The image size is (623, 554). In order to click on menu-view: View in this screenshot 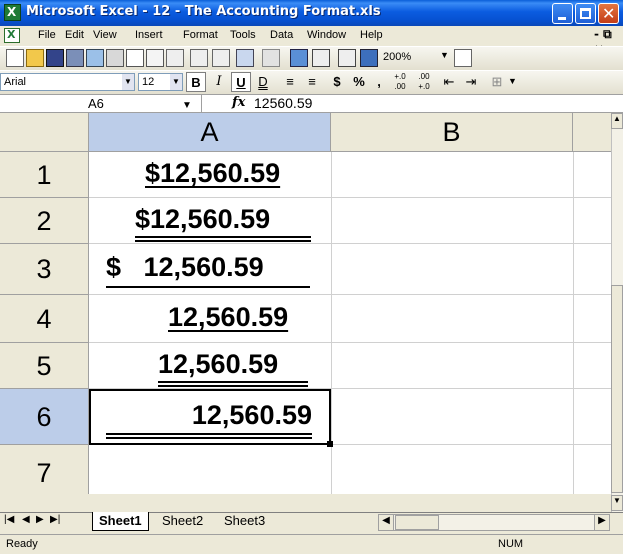, I will do `click(105, 35)`.